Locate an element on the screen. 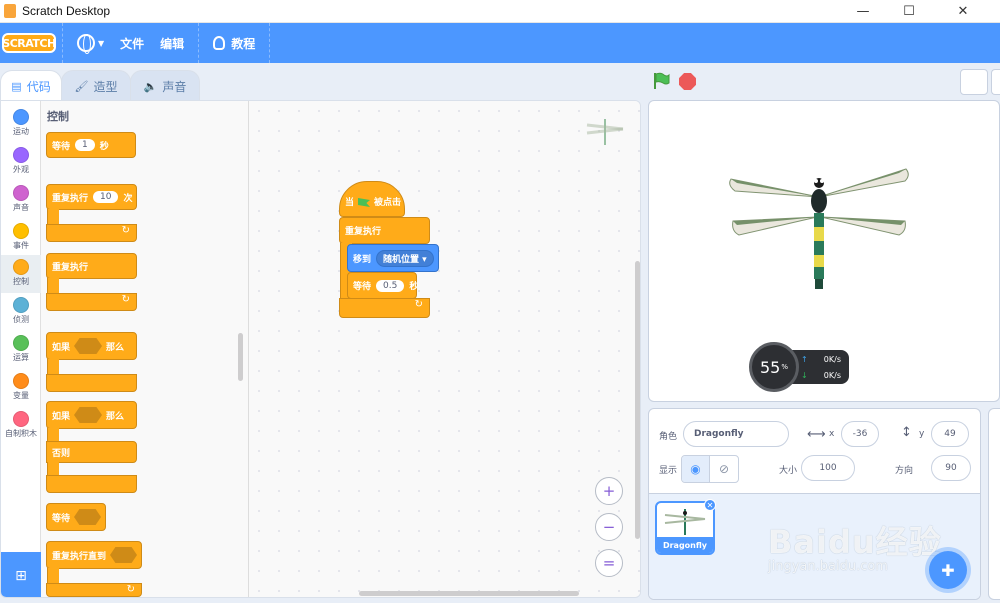  tutorials-menu: 教程 is located at coordinates (234, 43).